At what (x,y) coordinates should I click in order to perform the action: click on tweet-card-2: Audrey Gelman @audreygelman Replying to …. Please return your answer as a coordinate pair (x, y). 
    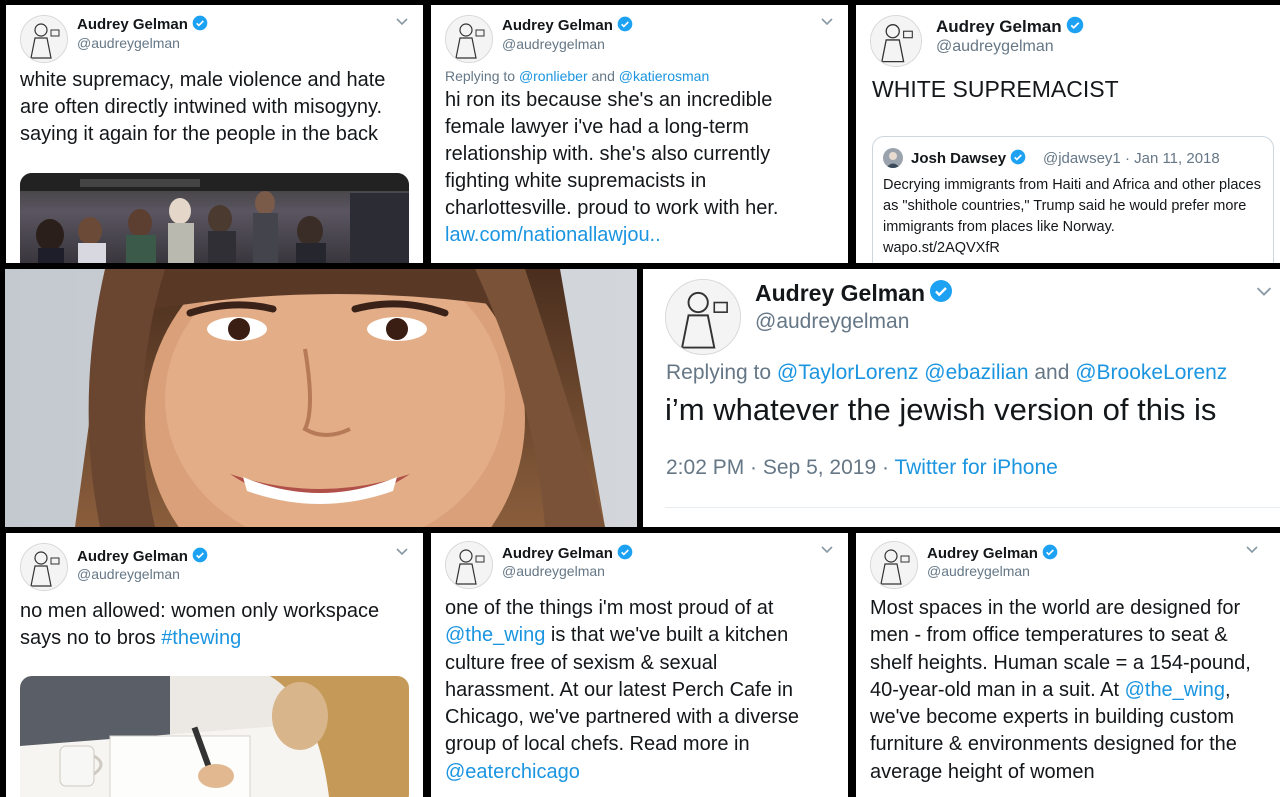
    Looking at the image, I should click on (639, 134).